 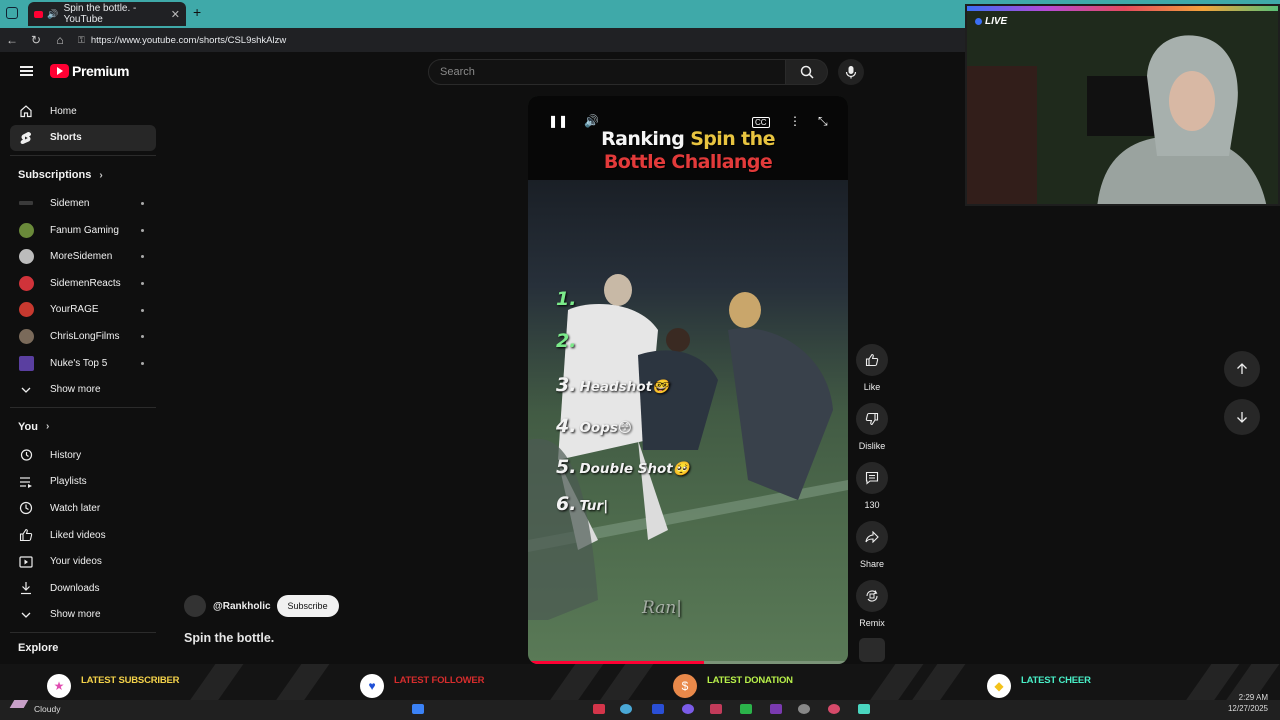 I want to click on search-input: Search, so click(x=607, y=72).